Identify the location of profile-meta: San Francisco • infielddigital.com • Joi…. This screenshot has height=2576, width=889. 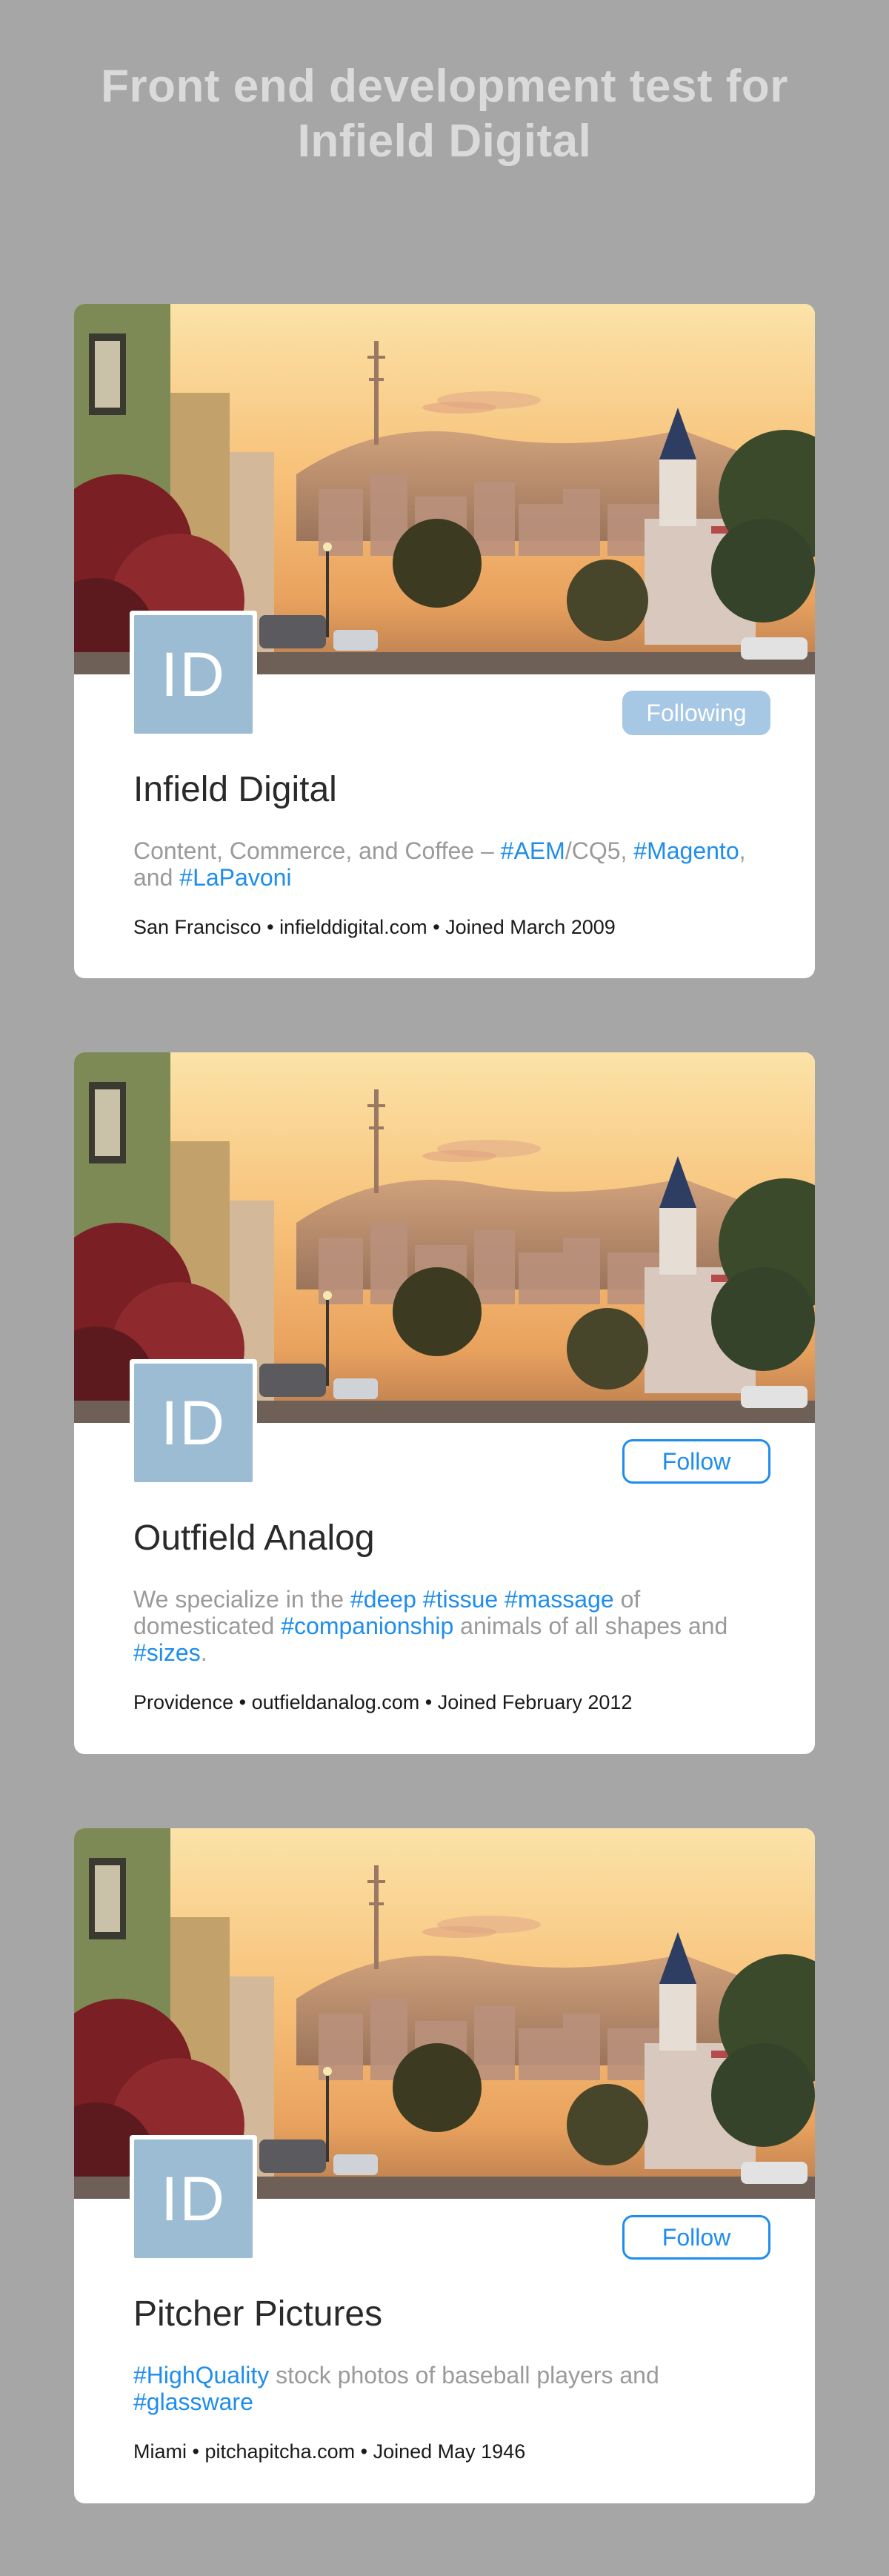
(451, 927).